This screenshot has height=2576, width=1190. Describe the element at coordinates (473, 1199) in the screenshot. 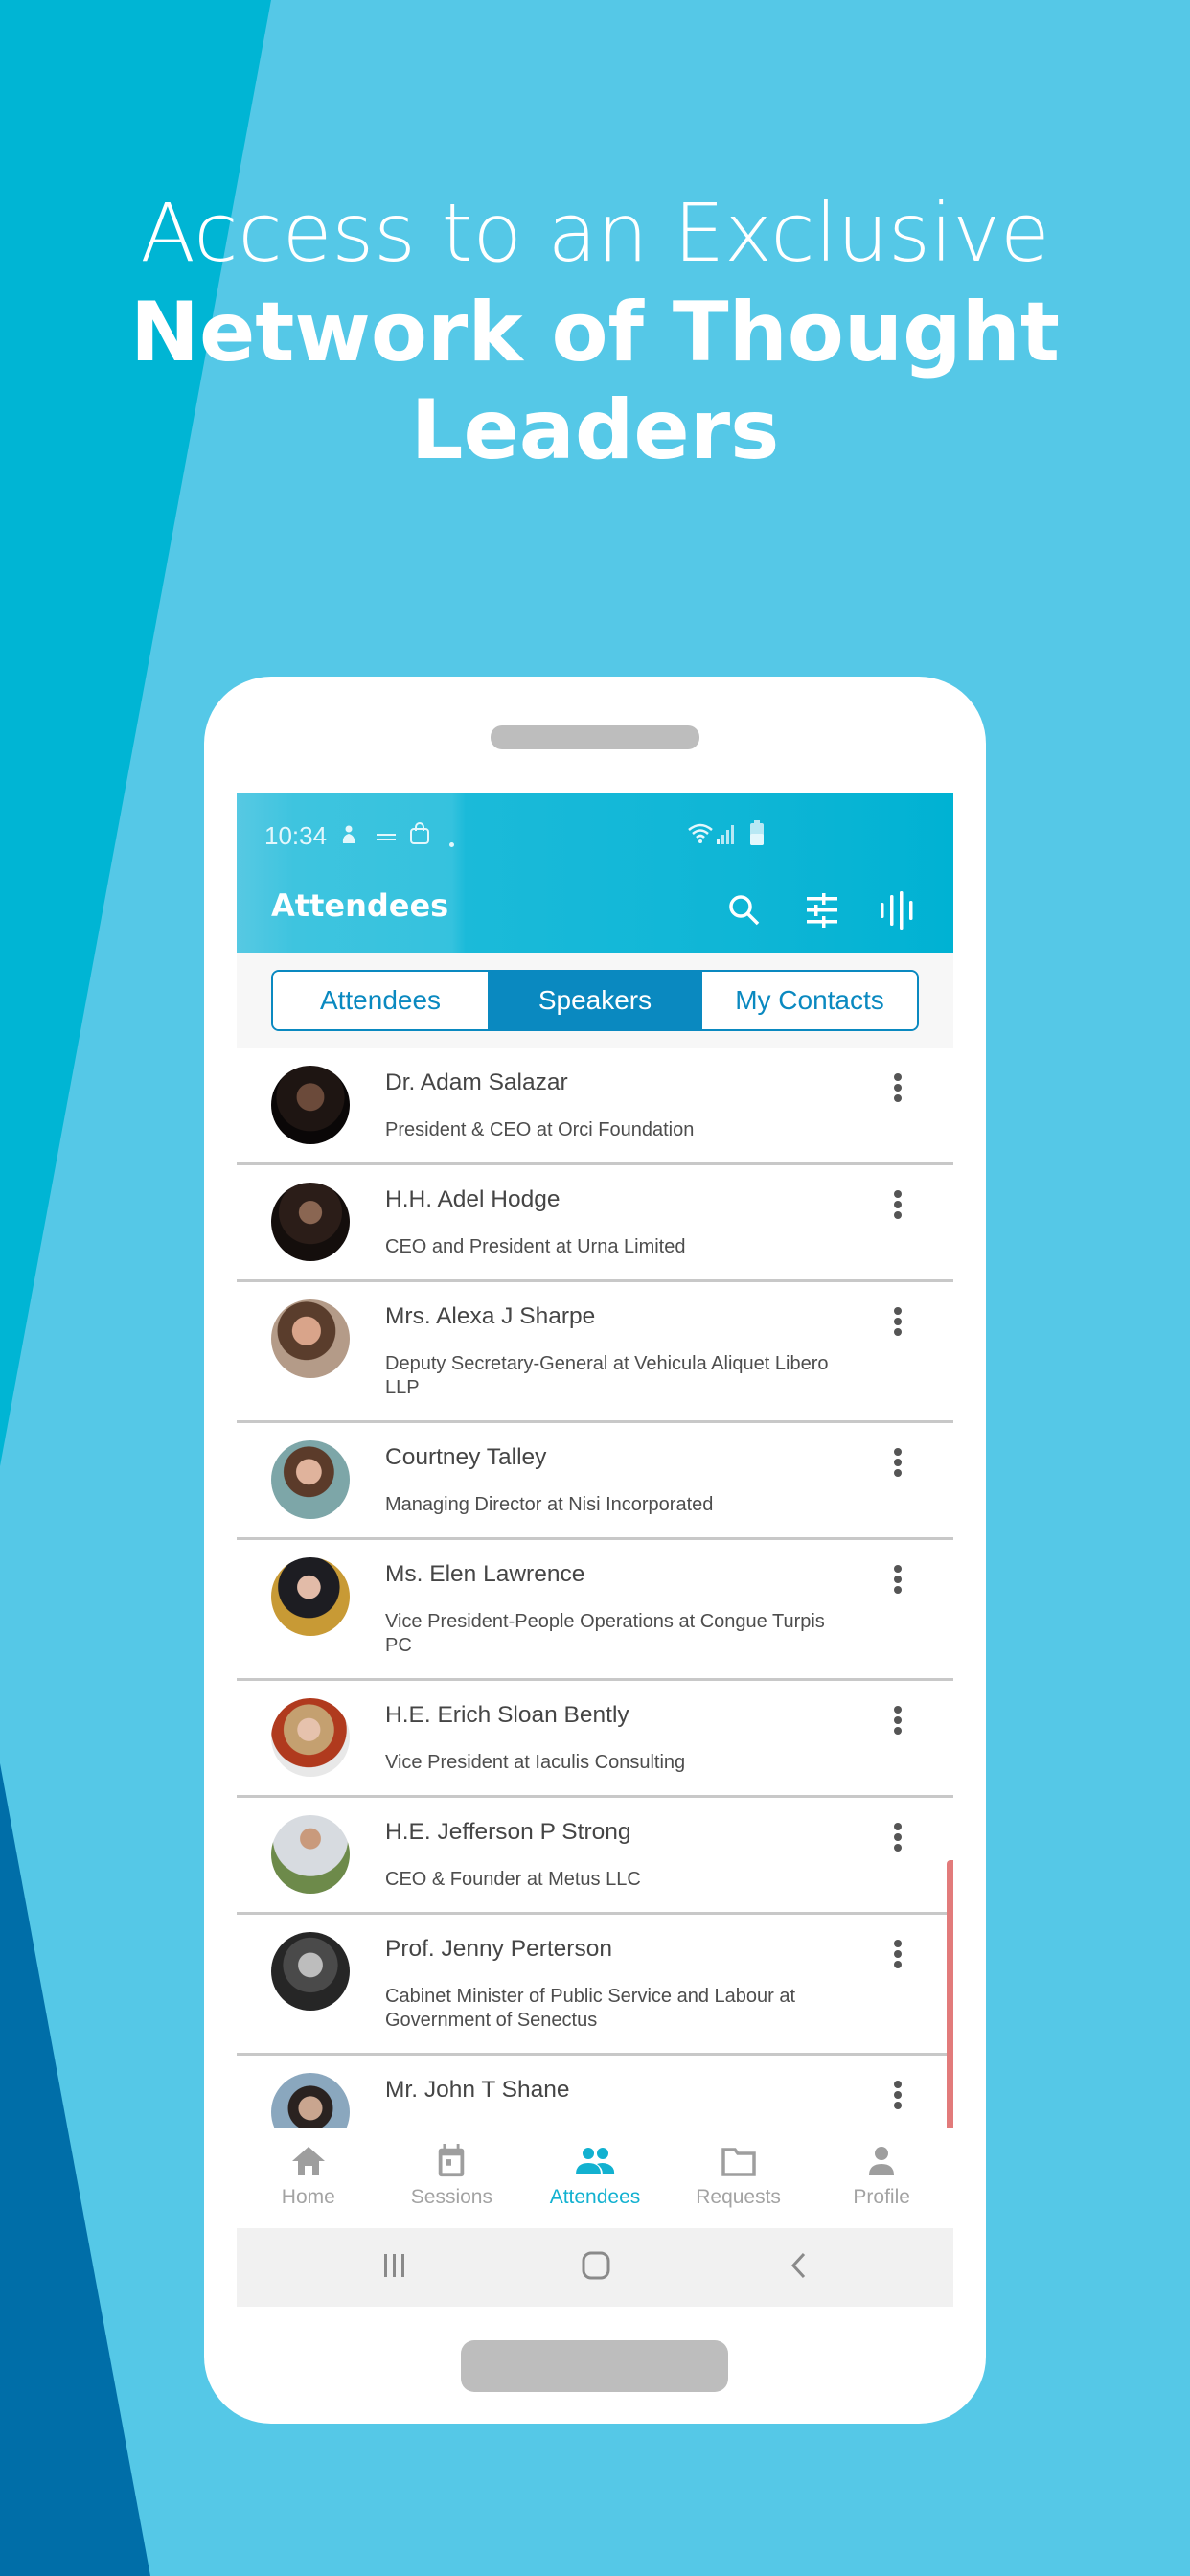

I see `speaker-name: H.H. Adel Hodge` at that location.